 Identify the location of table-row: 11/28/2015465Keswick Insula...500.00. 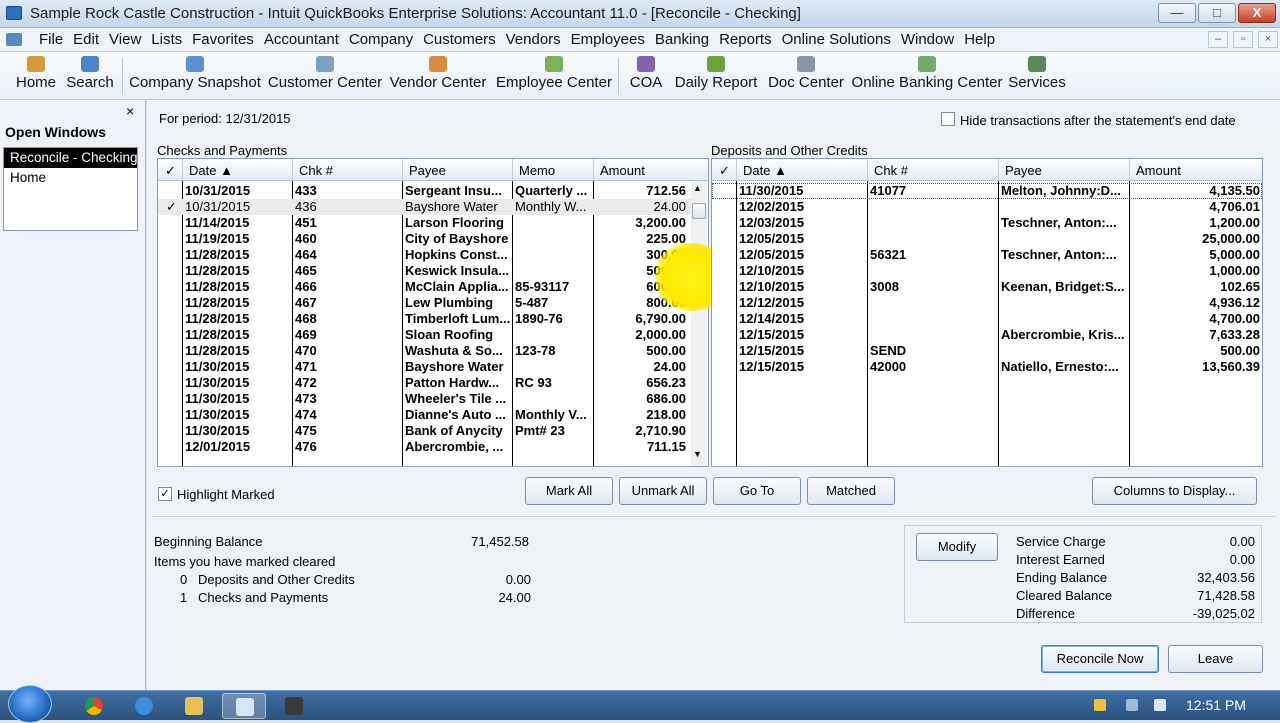
(424, 271).